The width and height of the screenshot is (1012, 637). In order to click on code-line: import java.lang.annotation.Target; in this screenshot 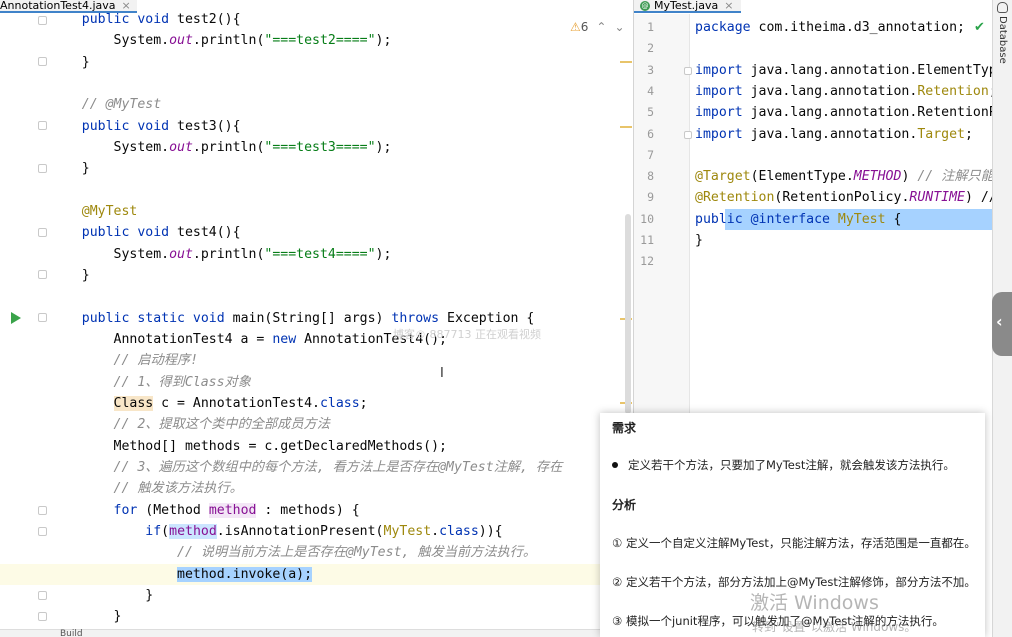, I will do `click(843, 134)`.